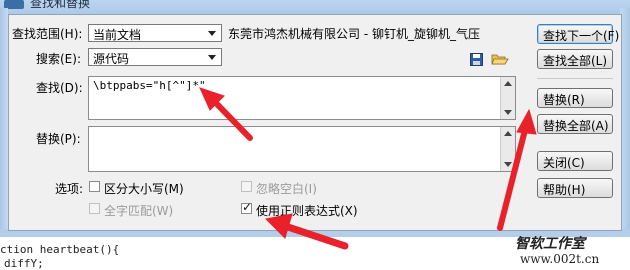 This screenshot has width=630, height=270. What do you see at coordinates (155, 57) in the screenshot?
I see `search-in-select: 源代码` at bounding box center [155, 57].